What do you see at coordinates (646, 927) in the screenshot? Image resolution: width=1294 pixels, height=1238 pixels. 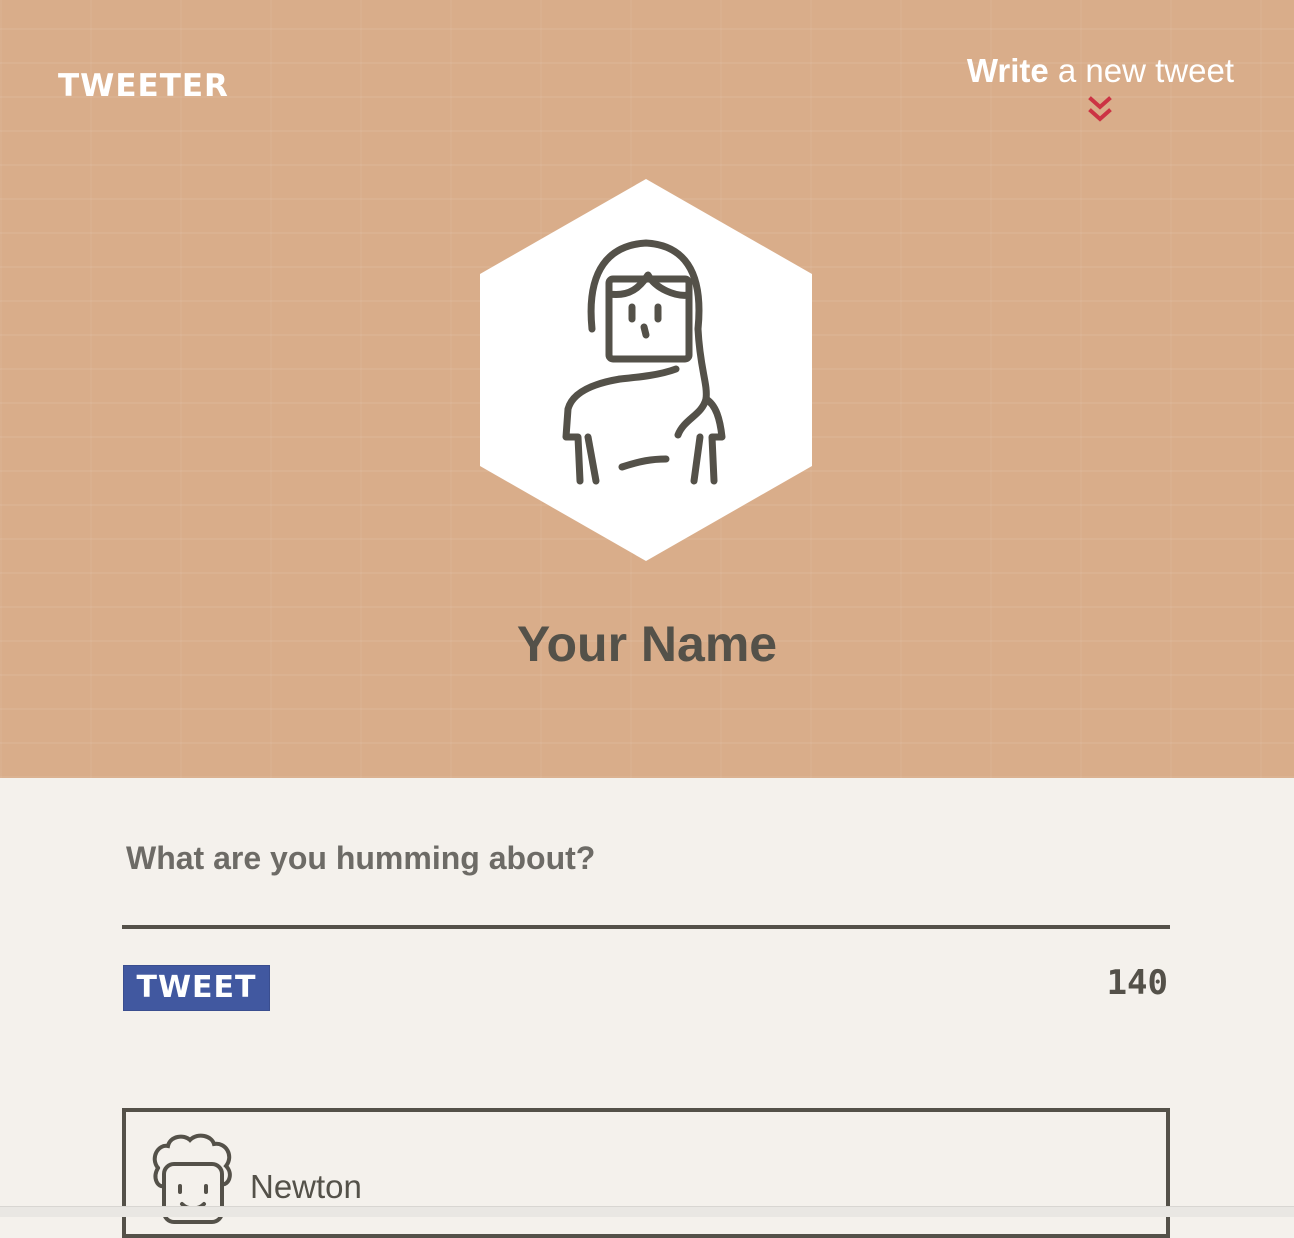 I see `composer-divider` at bounding box center [646, 927].